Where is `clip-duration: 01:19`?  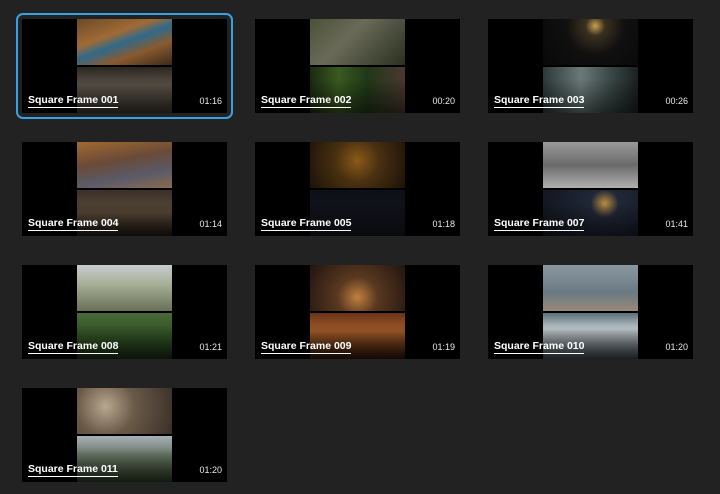
clip-duration: 01:19 is located at coordinates (443, 347).